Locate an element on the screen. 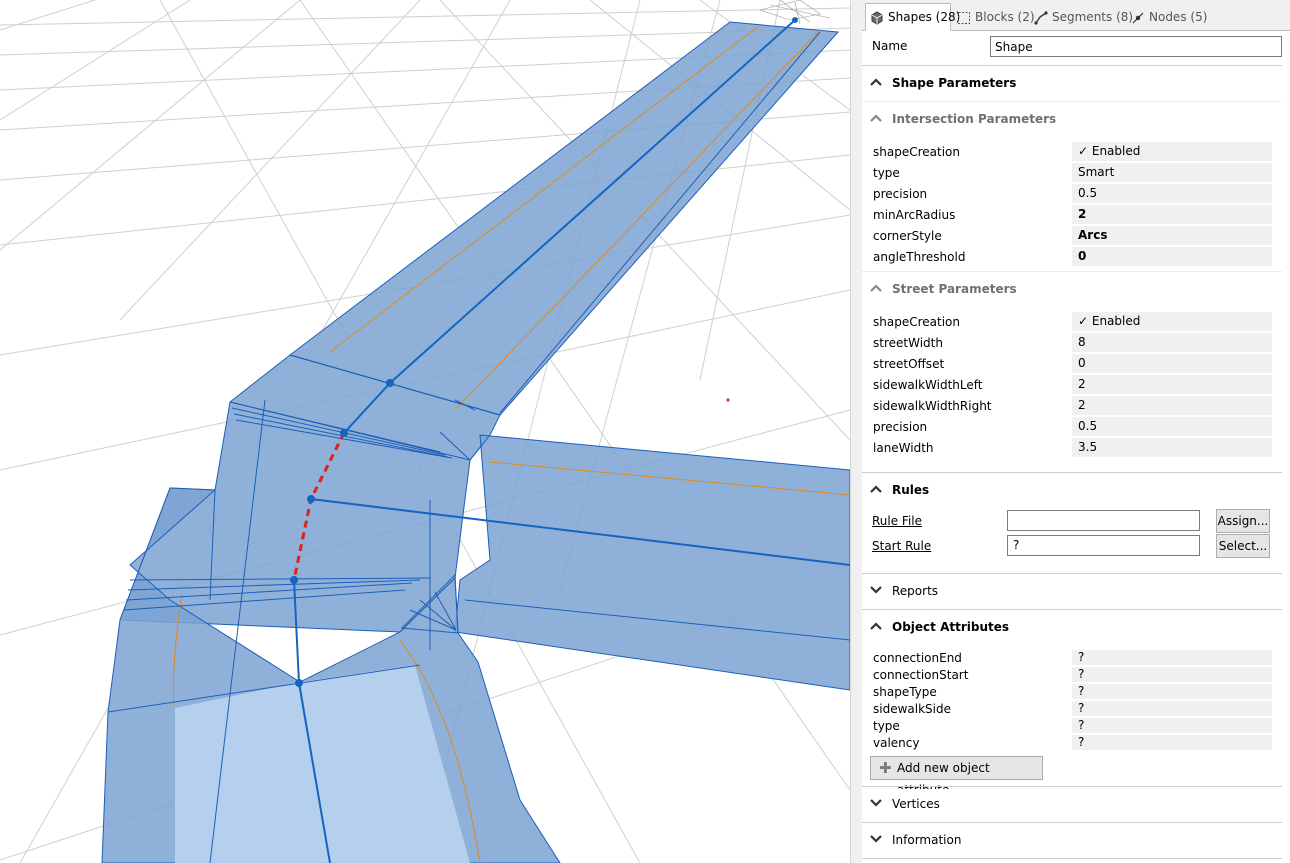 The width and height of the screenshot is (1290, 863). tab-nodes-label: Nodes (5) is located at coordinates (1178, 17).